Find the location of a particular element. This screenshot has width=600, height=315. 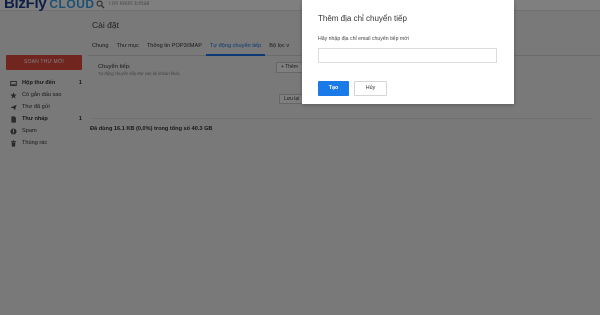

dialog-title: Thêm địa chỉ chuyển tiếp is located at coordinates (362, 18).